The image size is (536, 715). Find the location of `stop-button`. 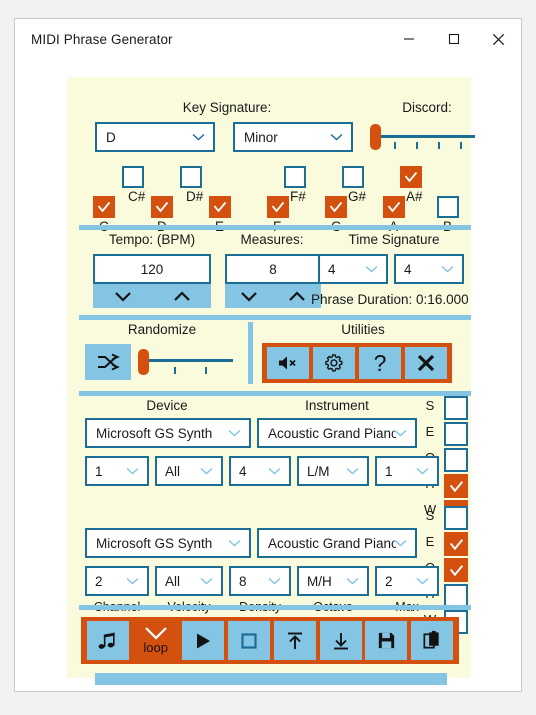

stop-button is located at coordinates (249, 640).